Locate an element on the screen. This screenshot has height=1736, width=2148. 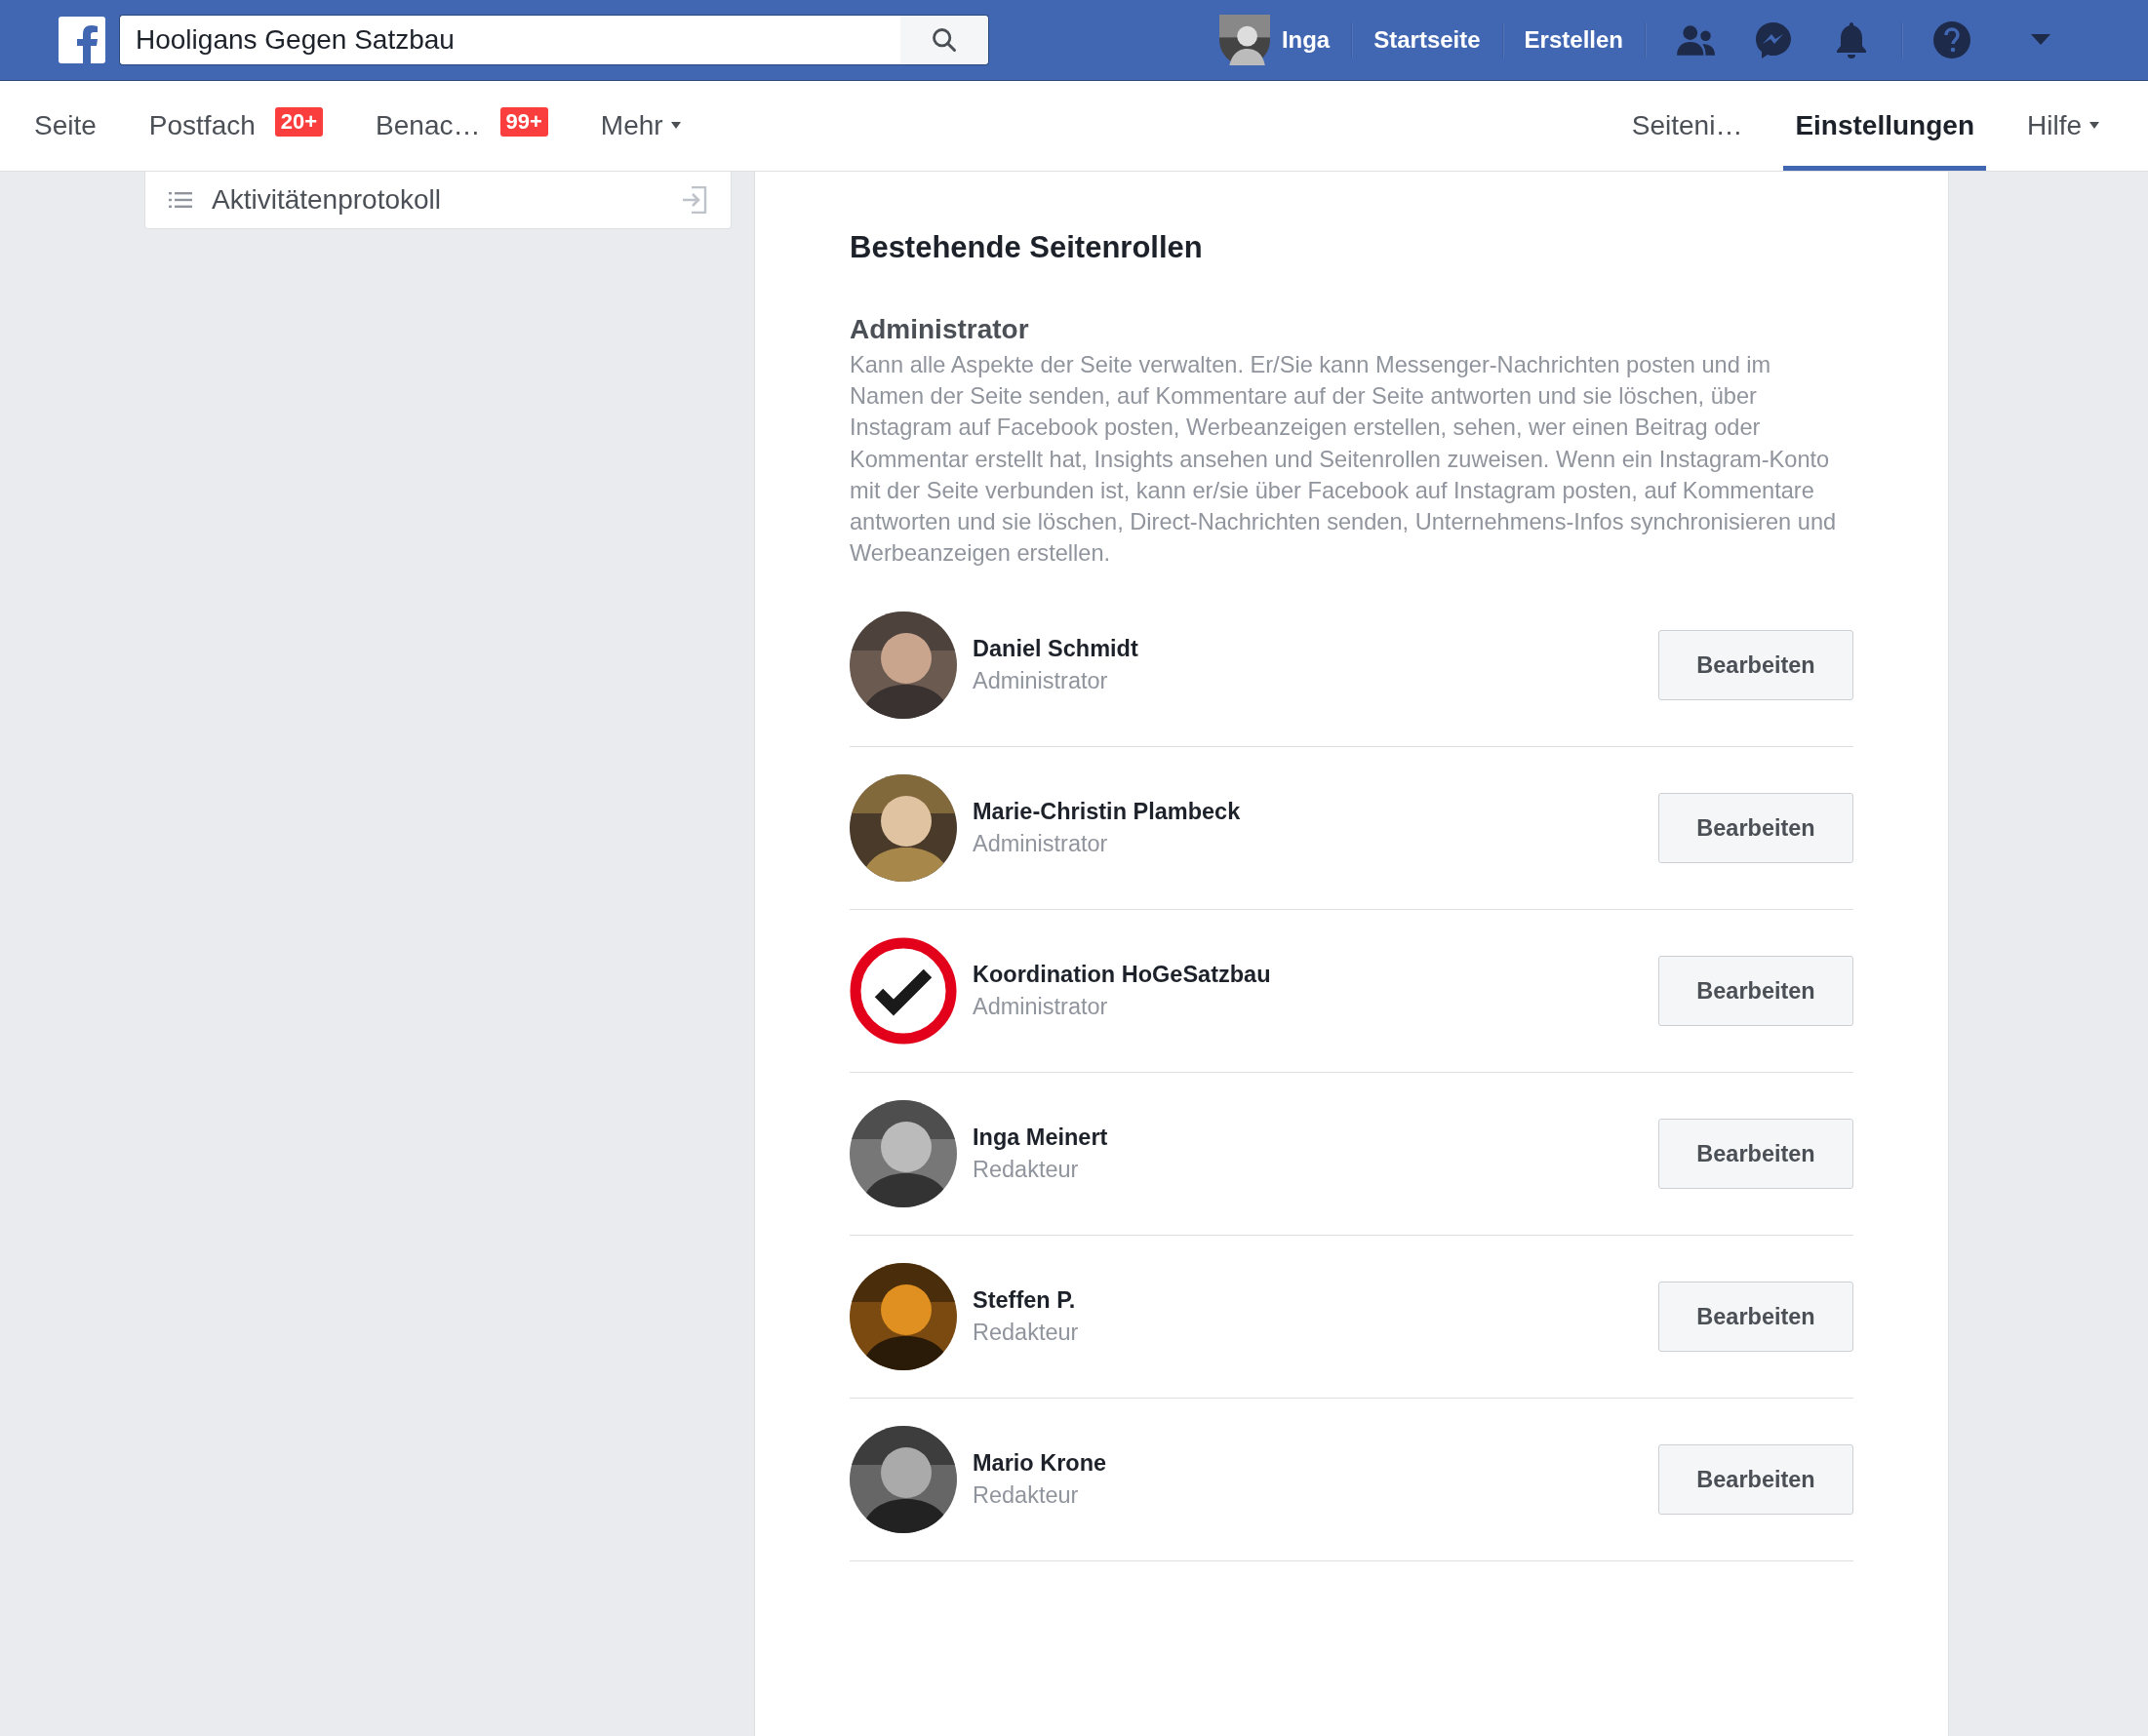
page-tab: Postfach 20+ is located at coordinates (236, 126).